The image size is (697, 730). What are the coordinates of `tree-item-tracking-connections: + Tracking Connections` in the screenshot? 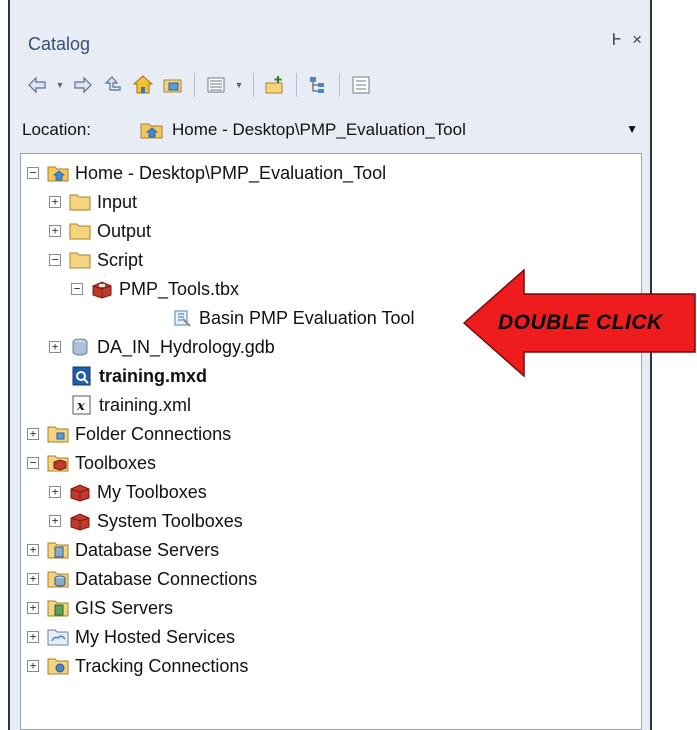 It's located at (137, 666).